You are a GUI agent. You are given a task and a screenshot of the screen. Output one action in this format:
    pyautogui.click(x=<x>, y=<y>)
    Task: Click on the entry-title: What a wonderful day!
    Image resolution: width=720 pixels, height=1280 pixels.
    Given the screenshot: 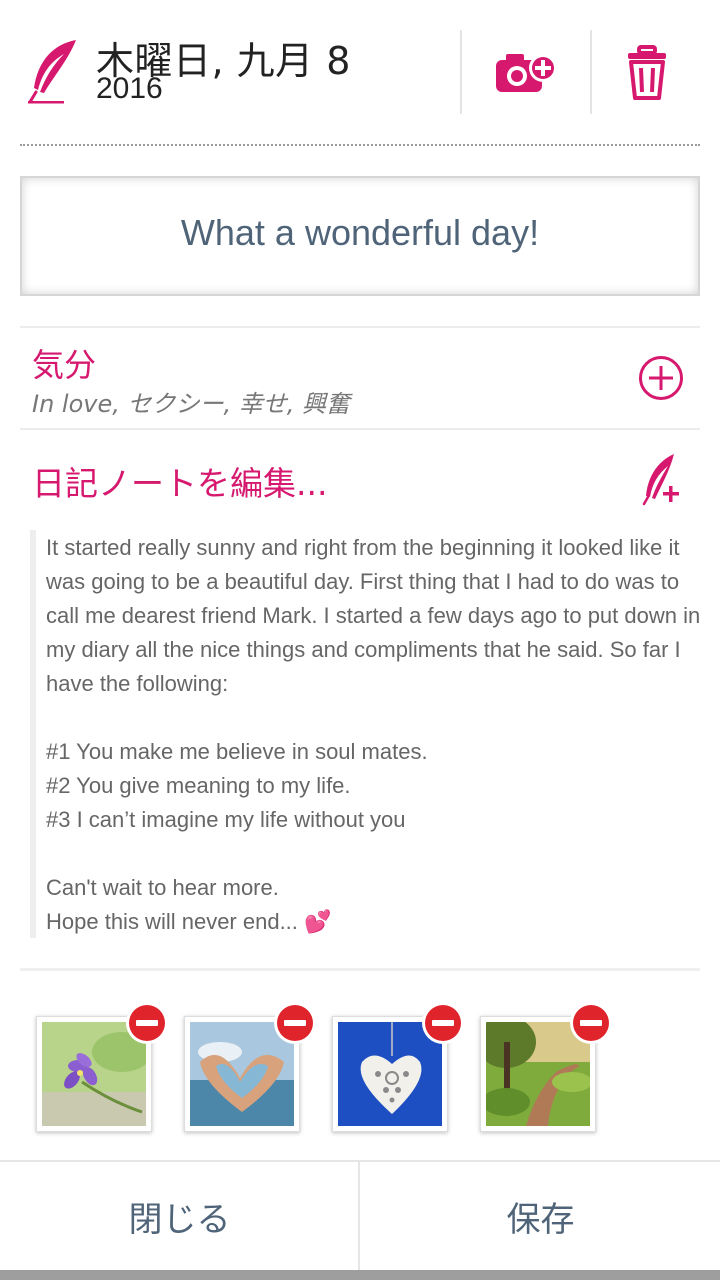 What is the action you would take?
    pyautogui.click(x=360, y=233)
    